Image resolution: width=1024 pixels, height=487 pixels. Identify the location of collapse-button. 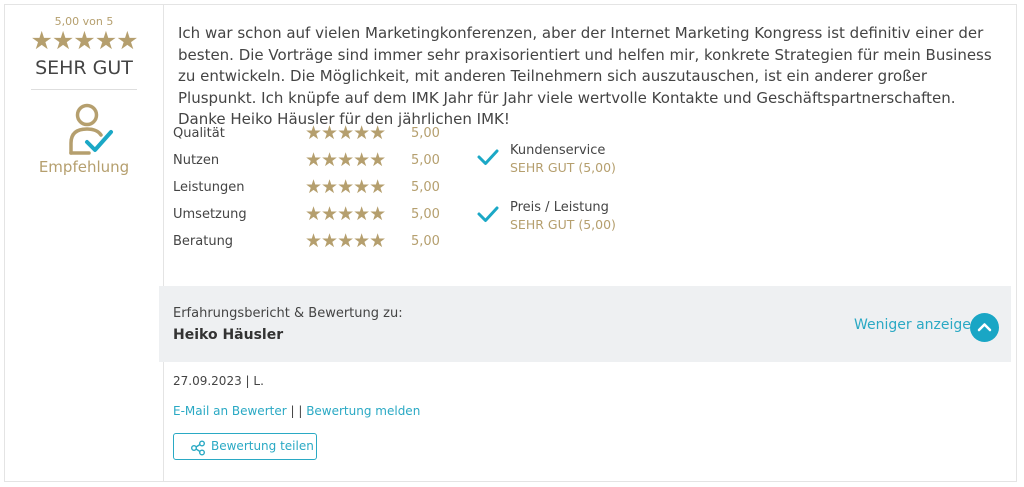
(984, 327).